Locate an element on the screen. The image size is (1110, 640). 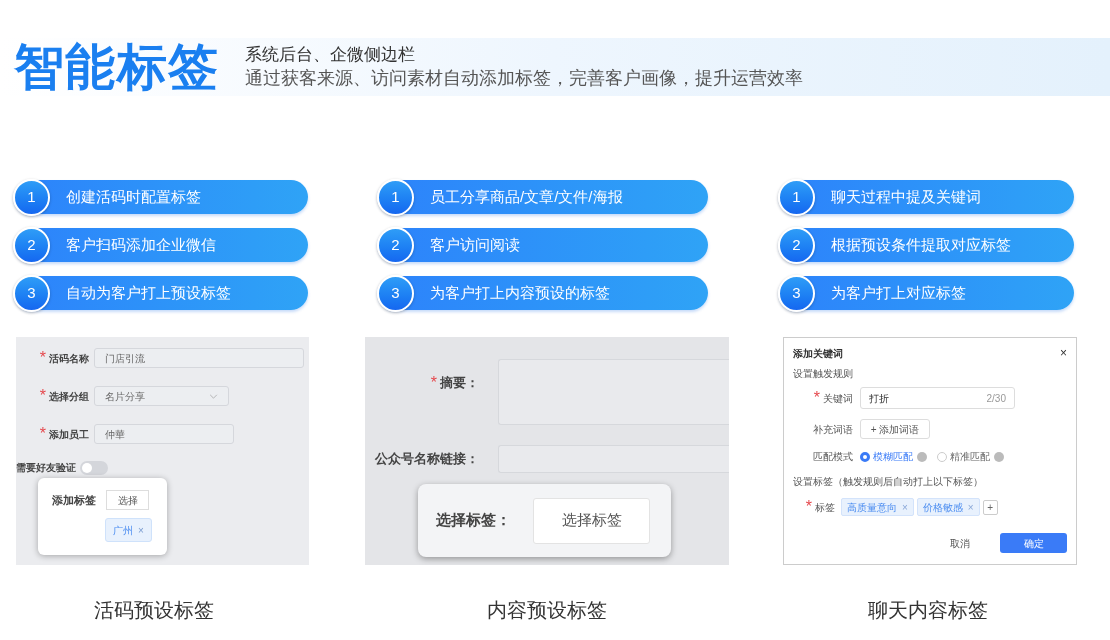
field-label: 补充词语 is located at coordinates (833, 429).